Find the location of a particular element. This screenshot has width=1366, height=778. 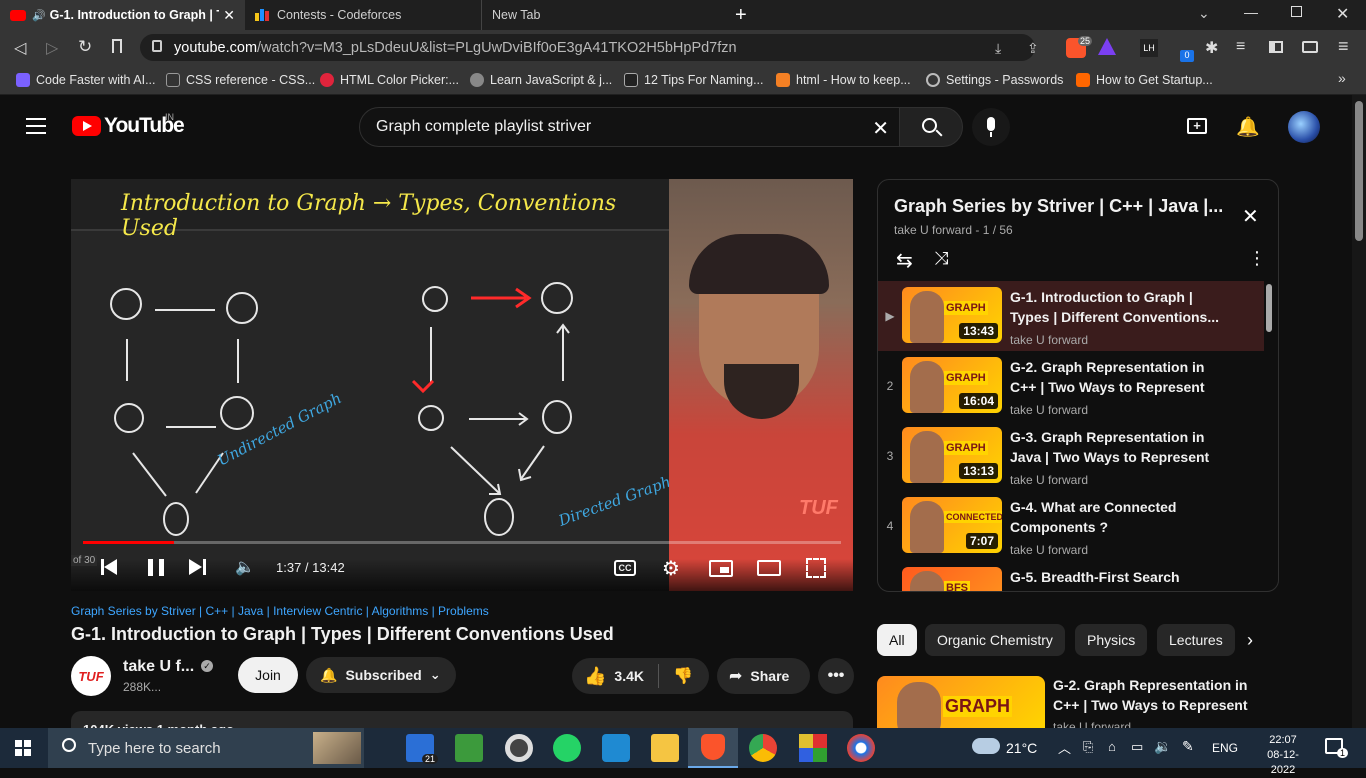

vscode-icon is located at coordinates (616, 748).